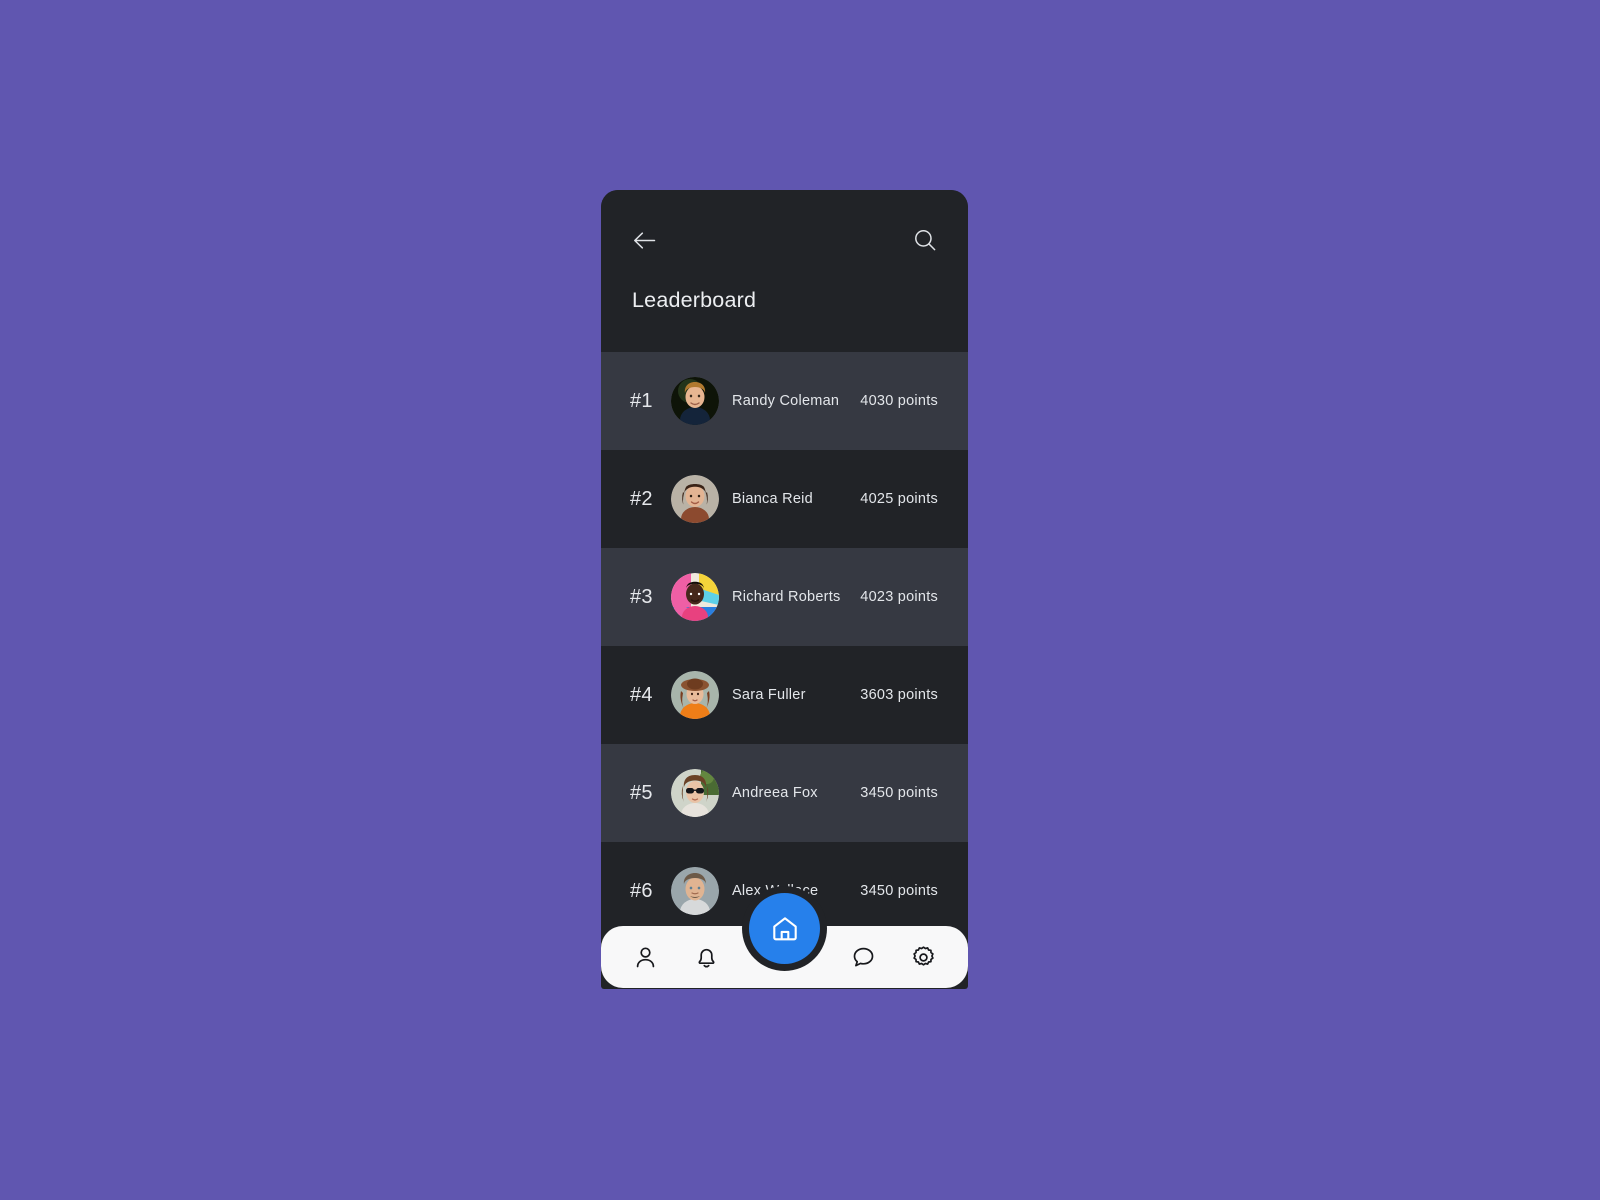 This screenshot has height=1200, width=1600. Describe the element at coordinates (641, 890) in the screenshot. I see `rank-label: #6` at that location.